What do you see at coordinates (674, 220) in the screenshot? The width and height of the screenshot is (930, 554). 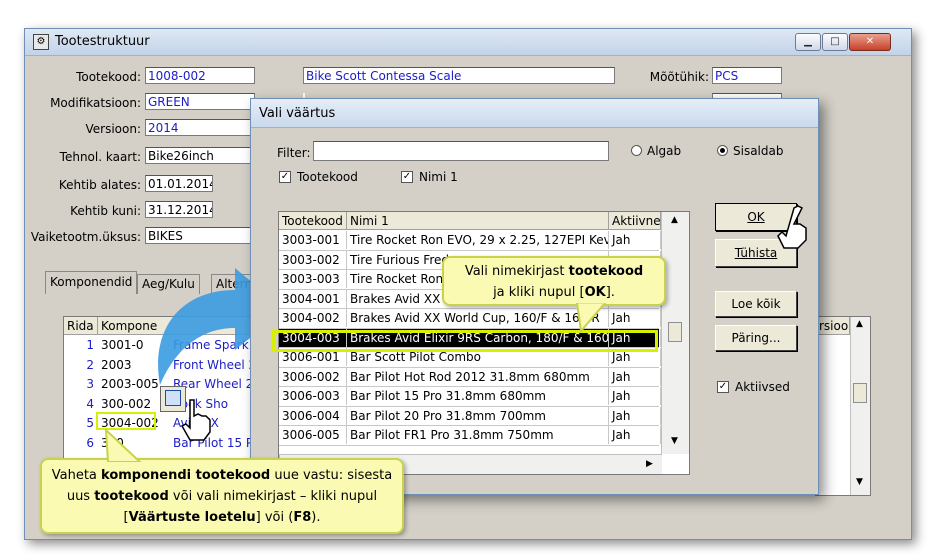 I see `vscroll-up-icon: ▲` at bounding box center [674, 220].